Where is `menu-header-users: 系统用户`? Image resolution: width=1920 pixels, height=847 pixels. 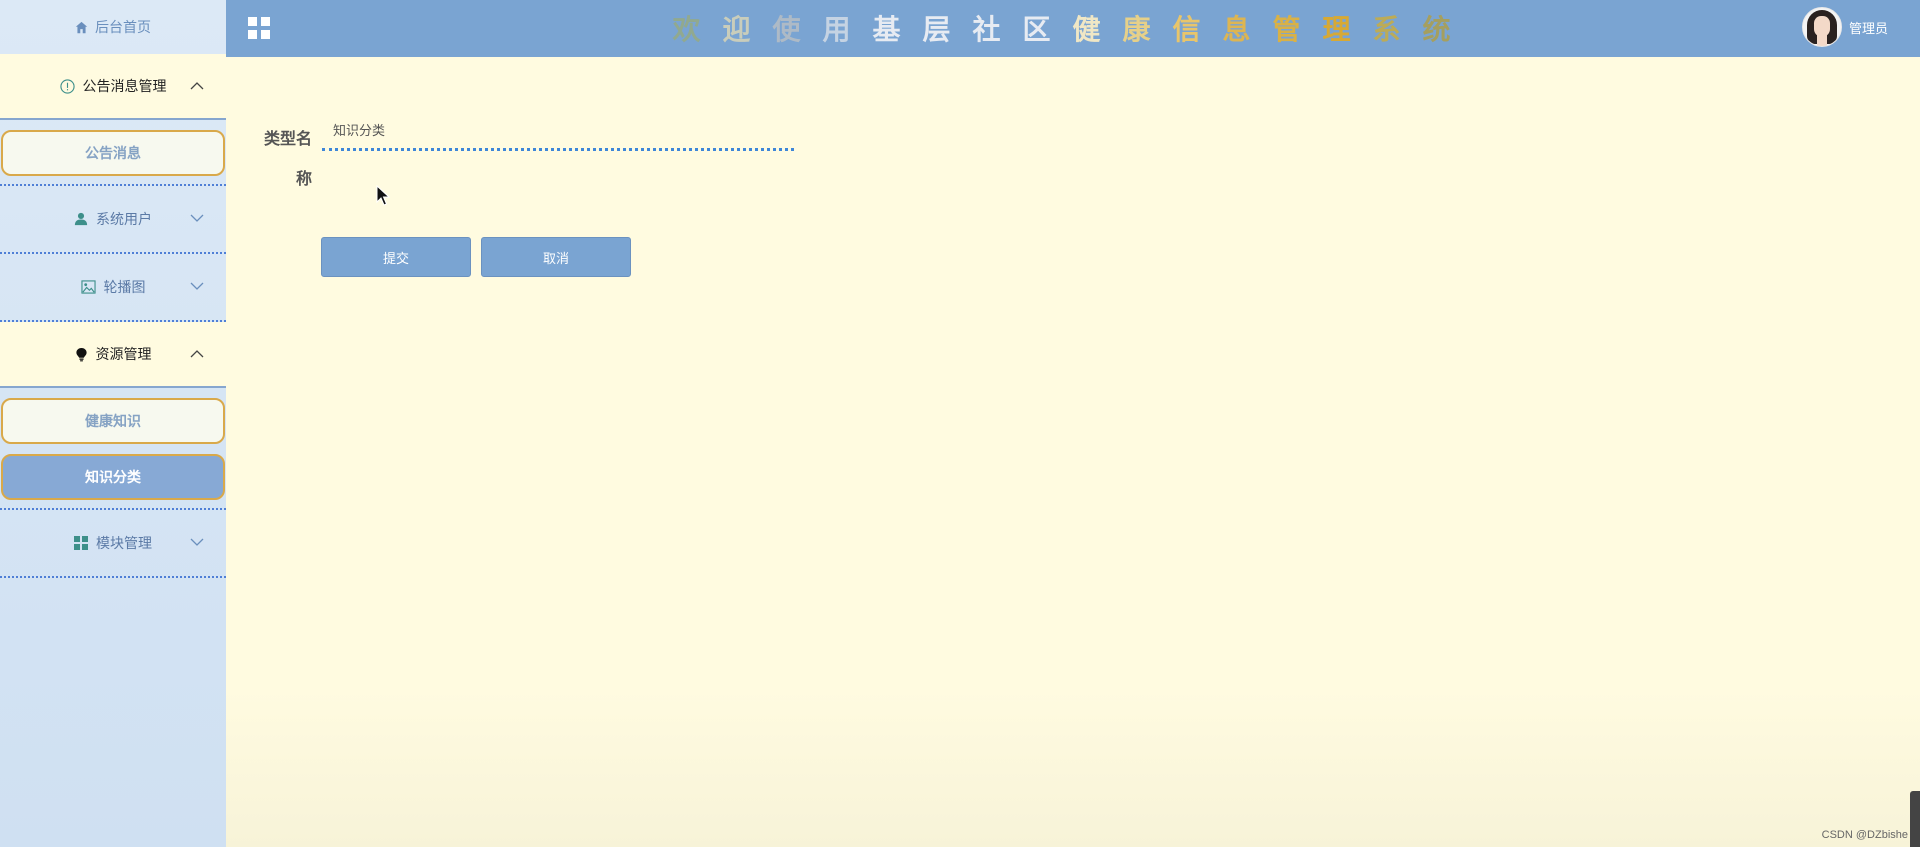 menu-header-users: 系统用户 is located at coordinates (113, 220).